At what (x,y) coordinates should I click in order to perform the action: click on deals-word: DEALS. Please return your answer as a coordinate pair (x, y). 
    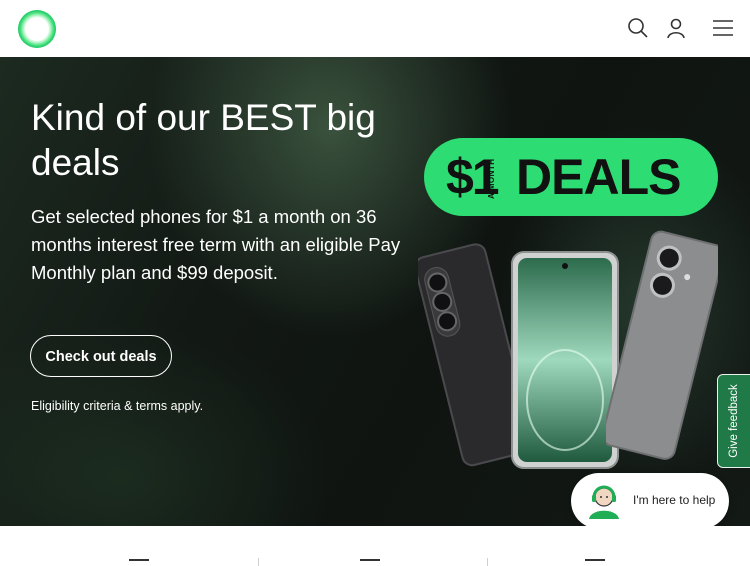
    Looking at the image, I should click on (598, 177).